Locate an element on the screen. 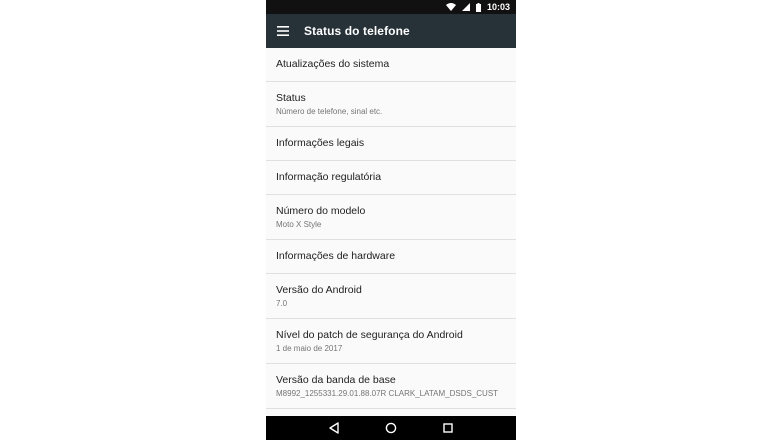 The width and height of the screenshot is (782, 440). back-icon is located at coordinates (334, 428).